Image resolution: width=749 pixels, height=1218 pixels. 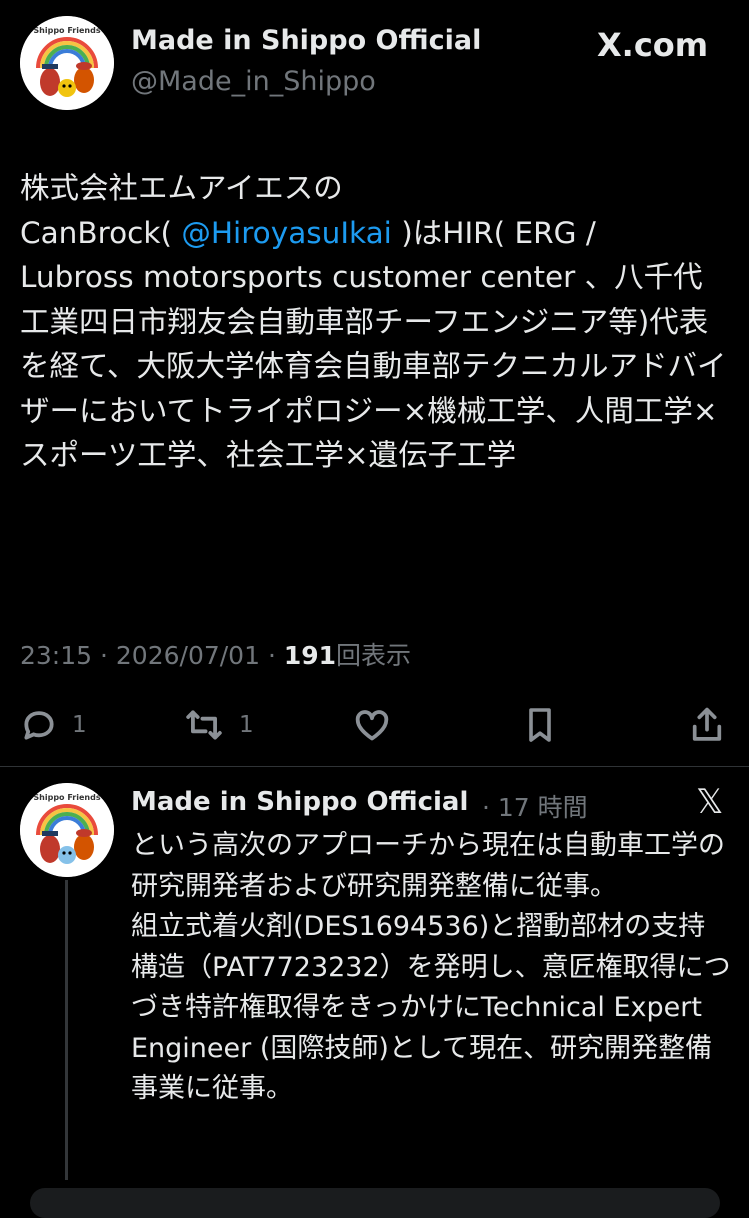 I want to click on bookmark-button, so click(x=540, y=725).